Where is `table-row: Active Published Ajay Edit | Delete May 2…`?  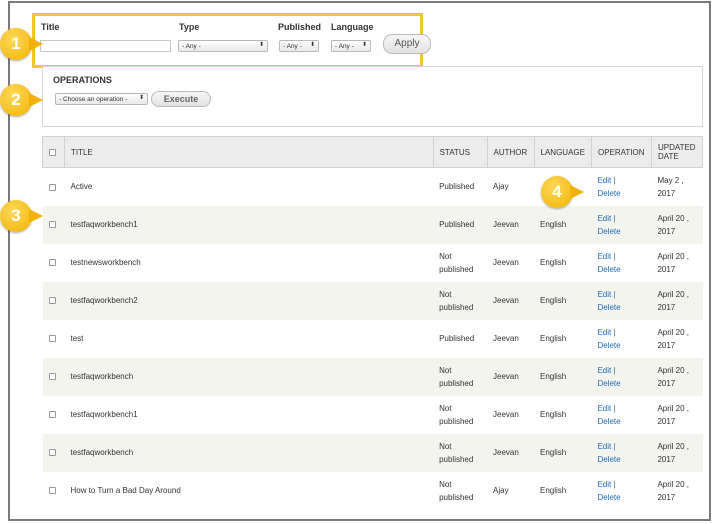 table-row: Active Published Ajay Edit | Delete May 2… is located at coordinates (373, 187).